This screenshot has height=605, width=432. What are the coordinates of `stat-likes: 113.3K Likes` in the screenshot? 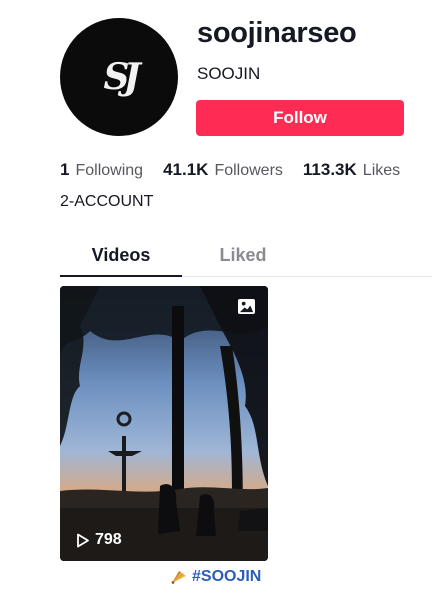 It's located at (351, 170).